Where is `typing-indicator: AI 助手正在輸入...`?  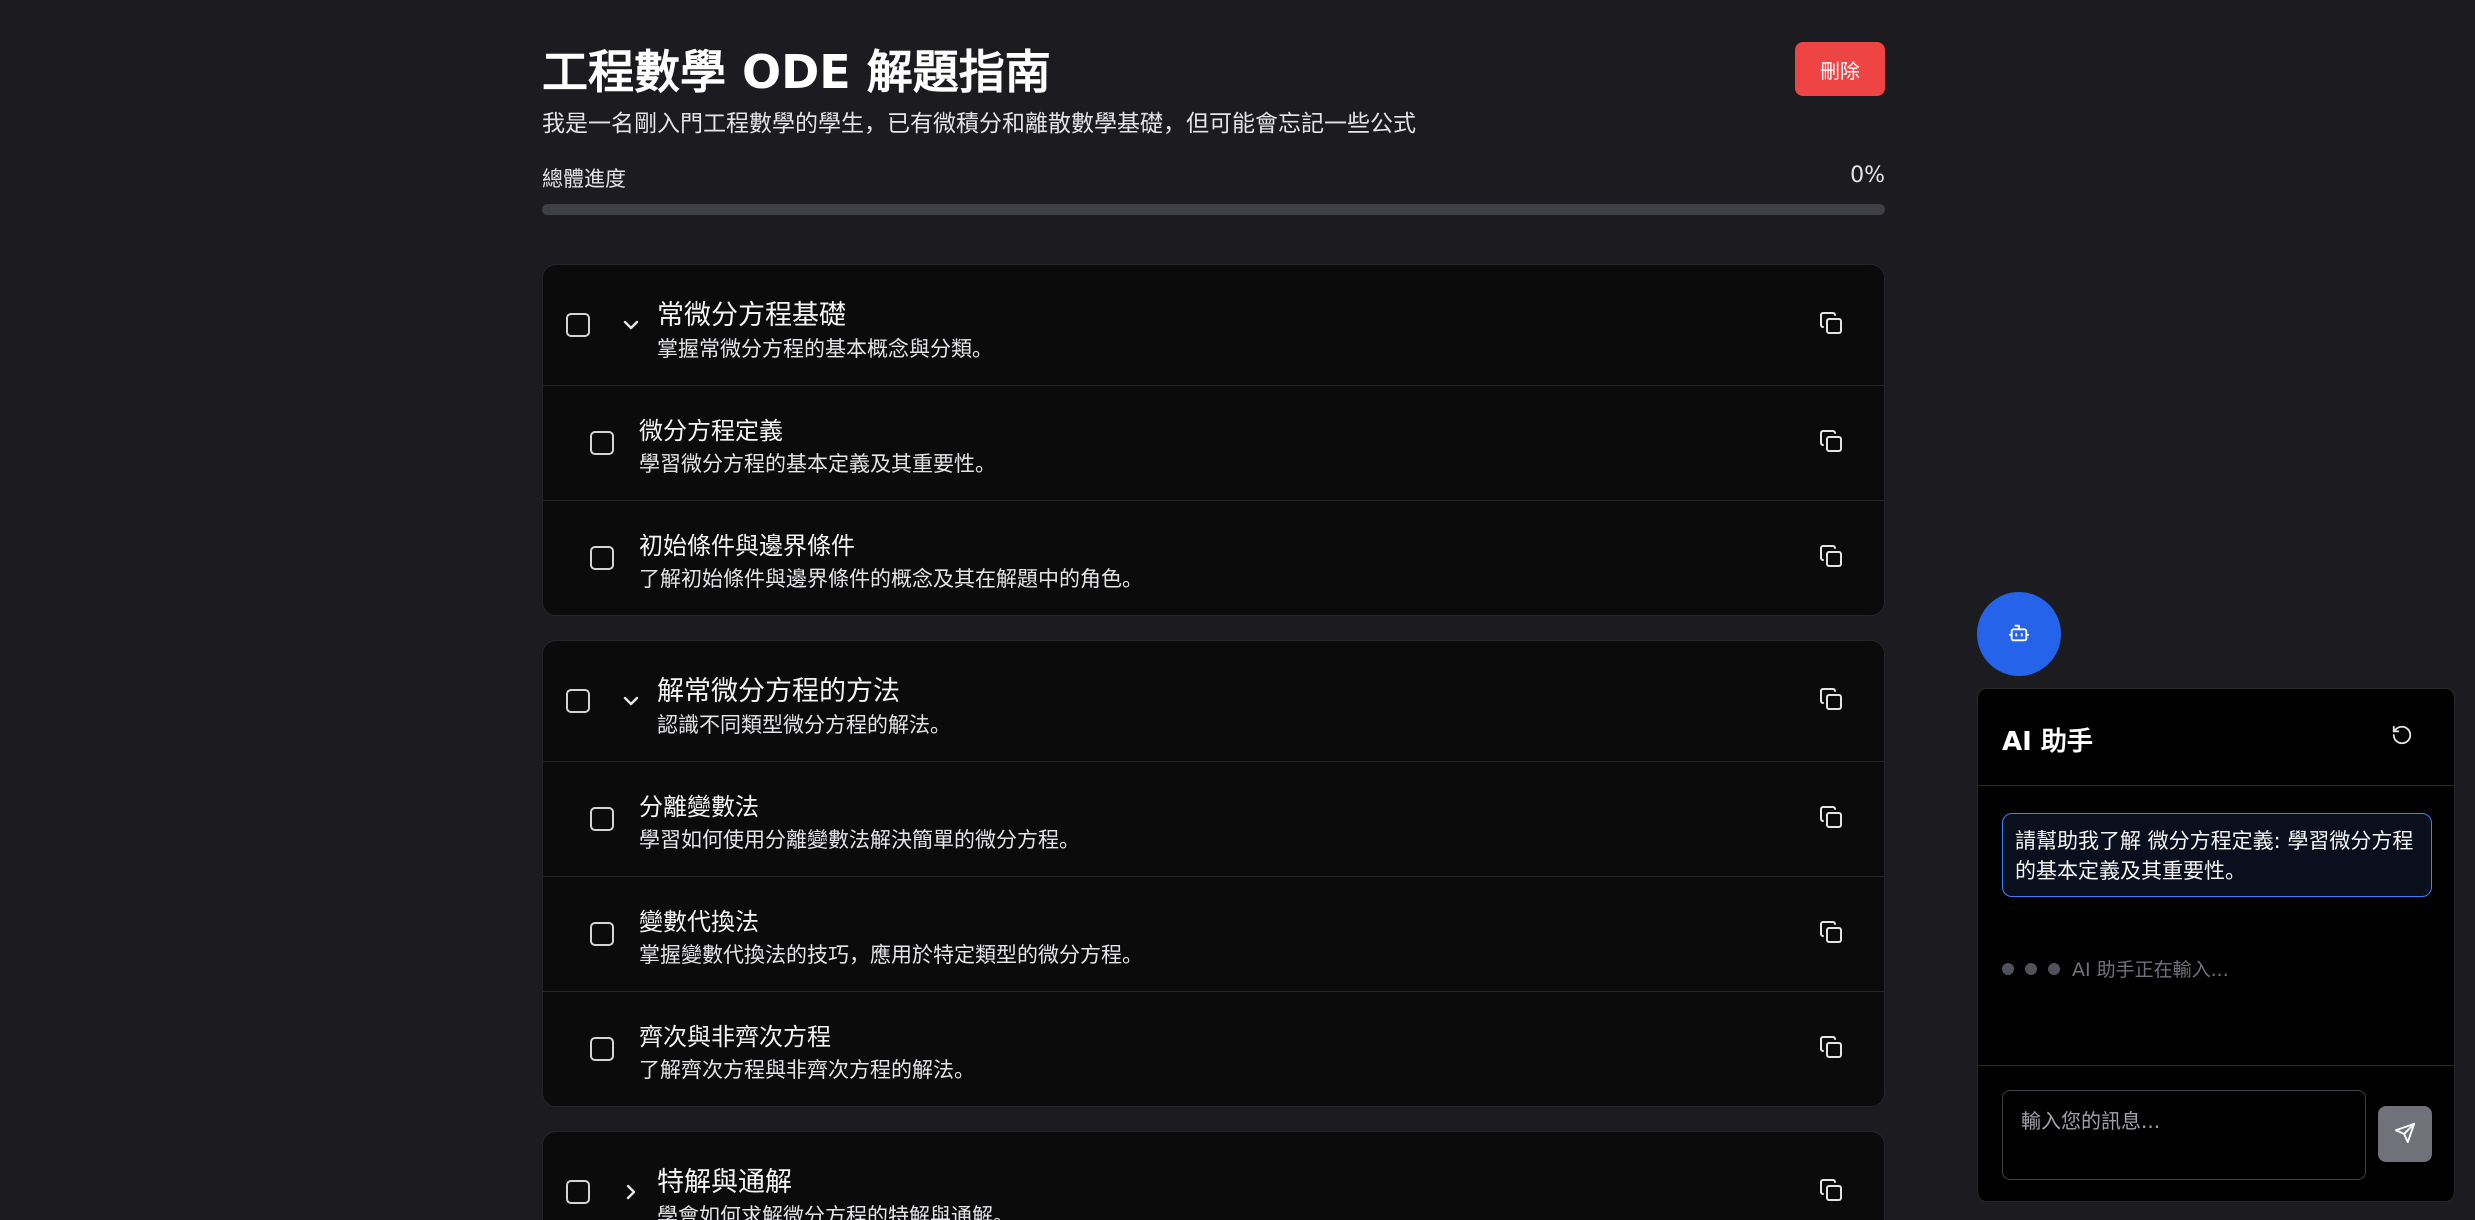
typing-indicator: AI 助手正在輸入... is located at coordinates (2115, 968).